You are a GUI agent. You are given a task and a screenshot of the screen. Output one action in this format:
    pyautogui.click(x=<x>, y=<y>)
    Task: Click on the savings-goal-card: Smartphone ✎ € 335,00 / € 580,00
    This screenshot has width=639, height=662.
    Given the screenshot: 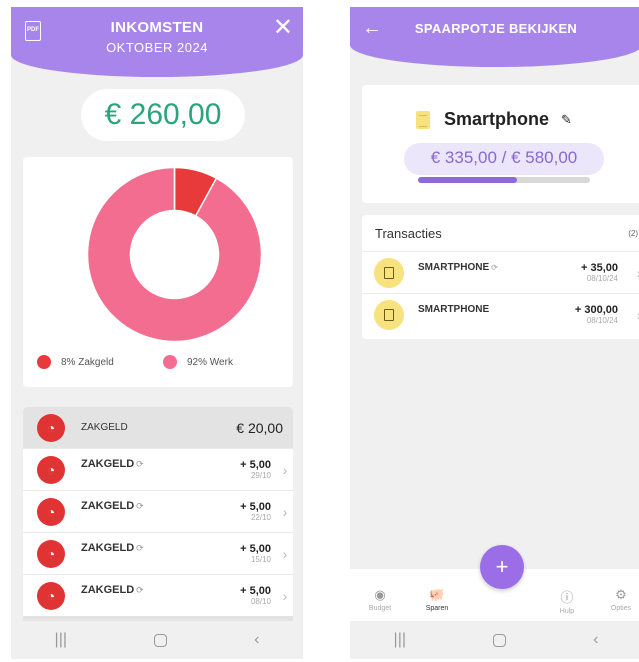 What is the action you would take?
    pyautogui.click(x=500, y=144)
    